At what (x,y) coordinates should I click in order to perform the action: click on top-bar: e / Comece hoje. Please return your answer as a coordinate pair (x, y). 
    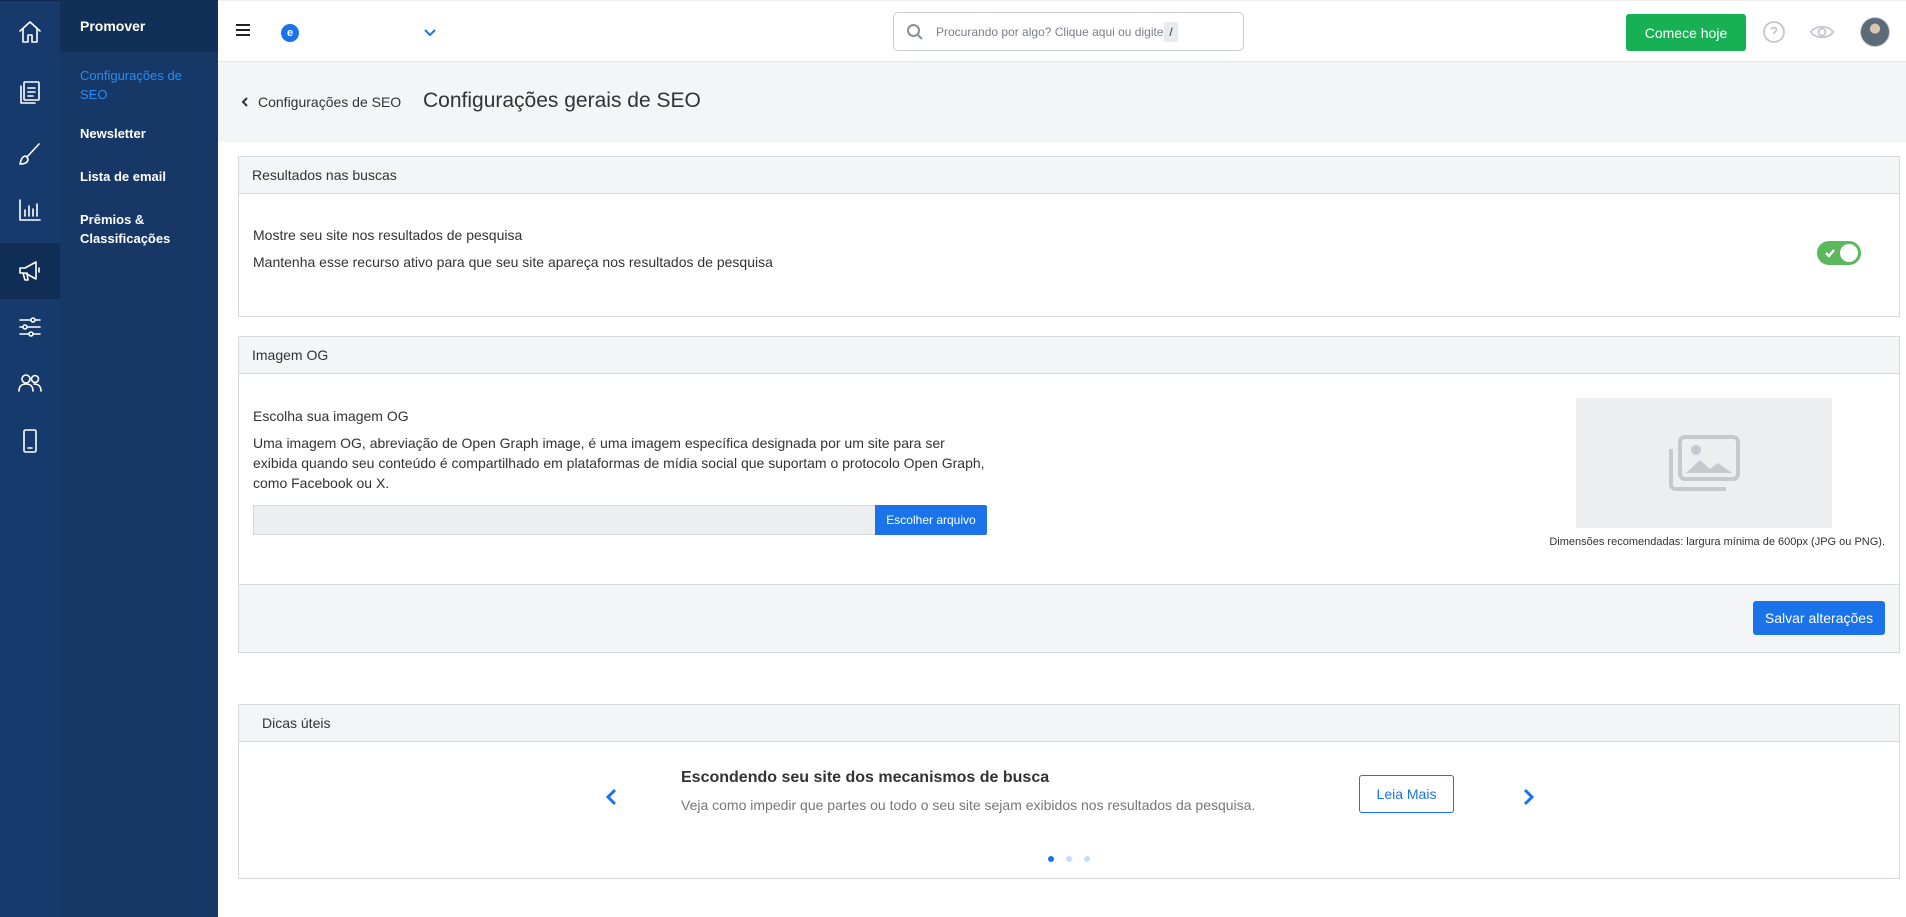
    Looking at the image, I should click on (1062, 31).